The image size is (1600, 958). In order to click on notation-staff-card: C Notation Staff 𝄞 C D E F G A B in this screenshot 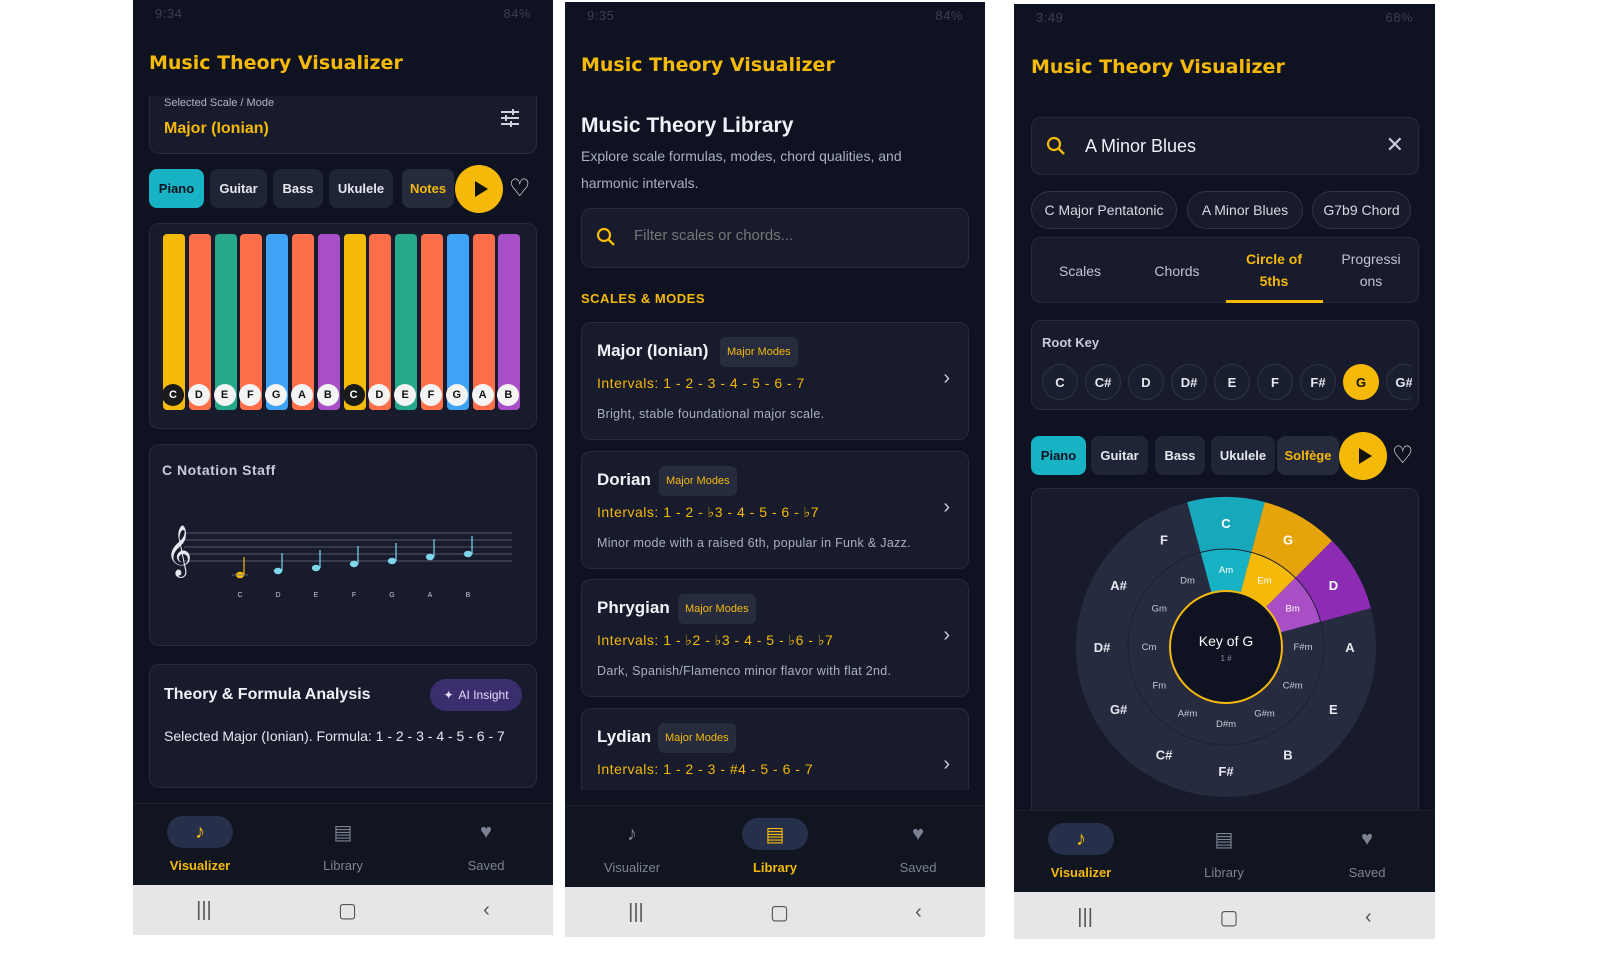, I will do `click(343, 545)`.